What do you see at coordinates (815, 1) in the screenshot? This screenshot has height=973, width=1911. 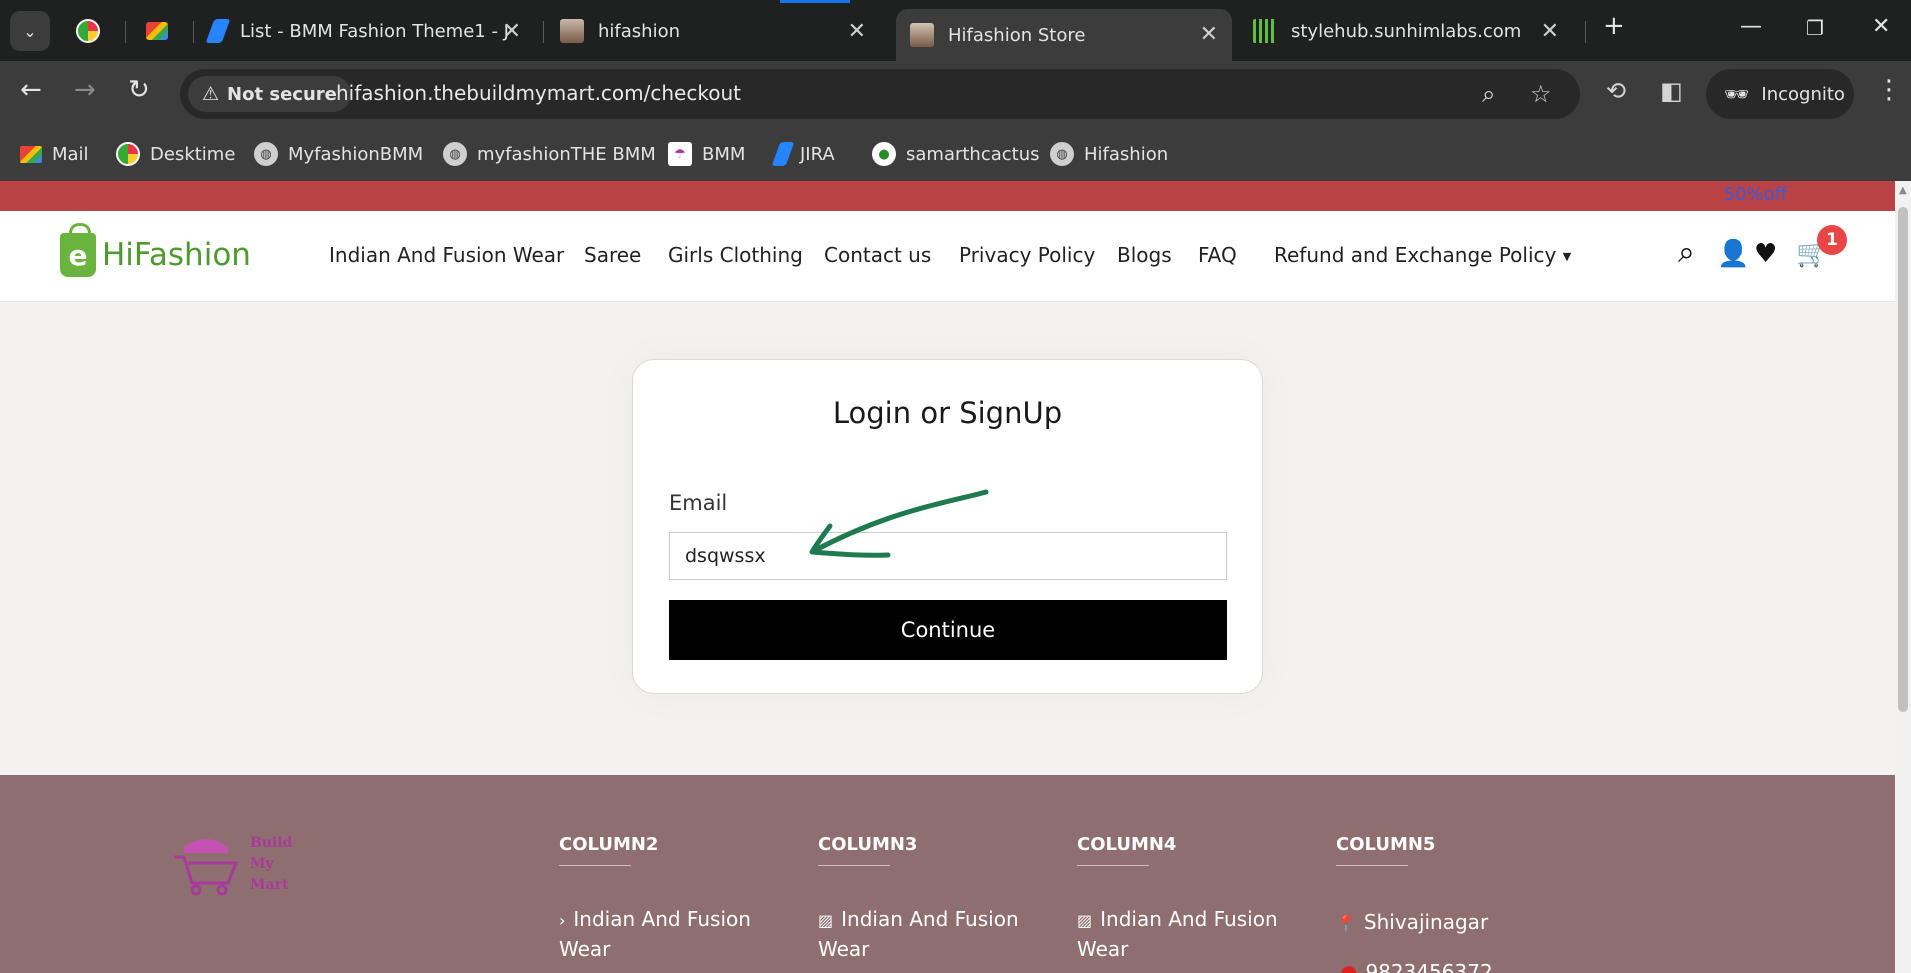 I see `tab-loading-indicator` at bounding box center [815, 1].